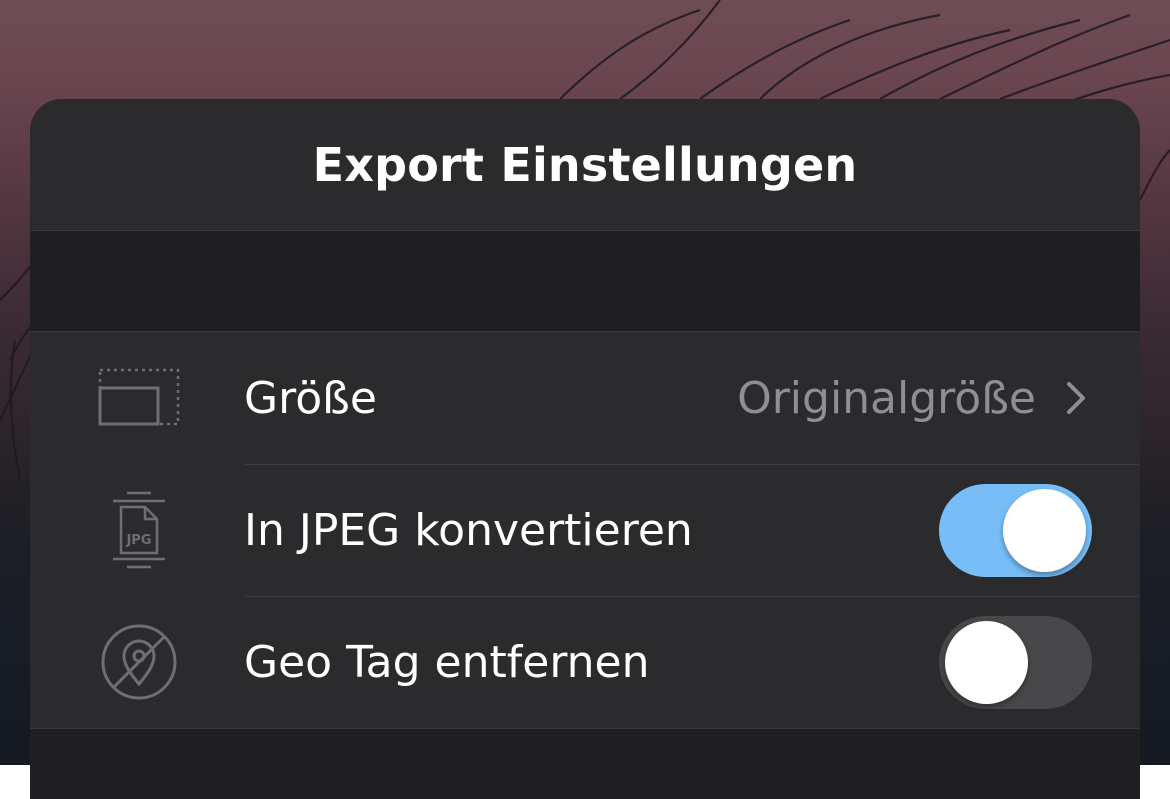 The width and height of the screenshot is (1170, 799). I want to click on chevron-right-icon, so click(1076, 398).